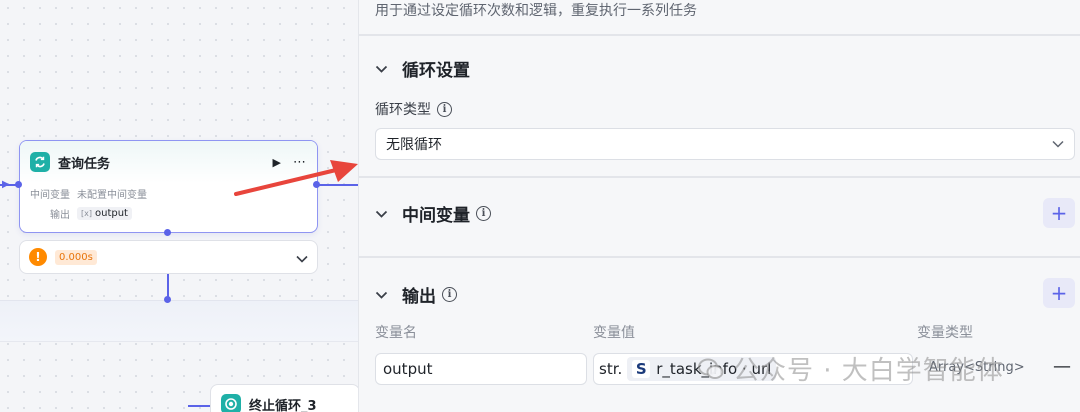  What do you see at coordinates (610, 369) in the screenshot?
I see `value-type-prefix: str.` at bounding box center [610, 369].